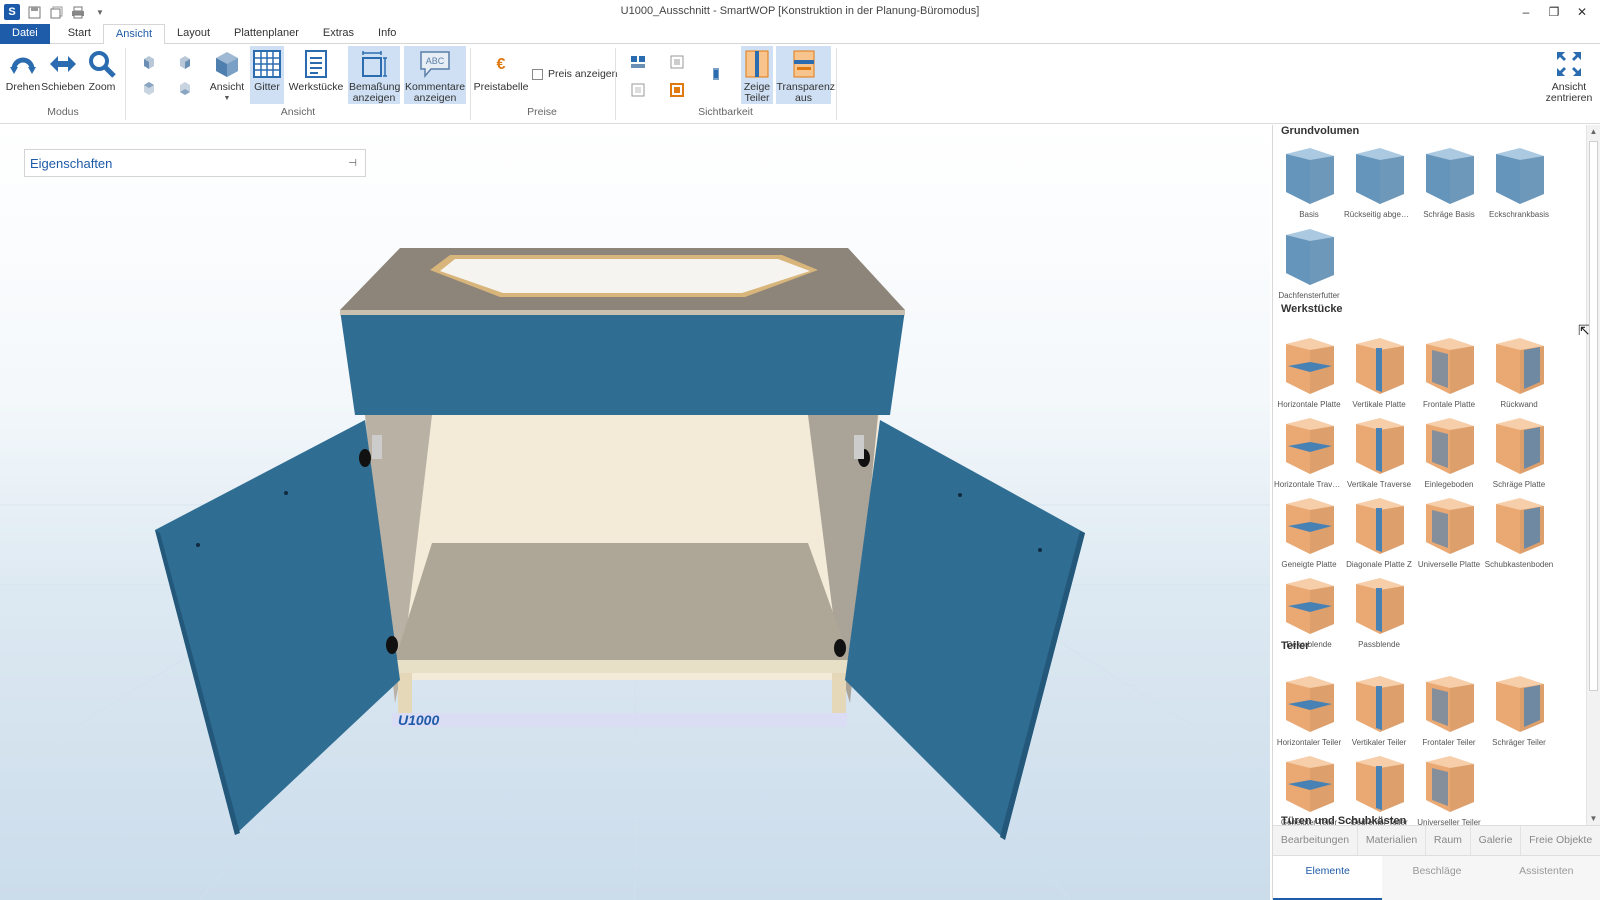 The height and width of the screenshot is (900, 1600). I want to click on catalog-item: Schräge Platte, so click(1519, 452).